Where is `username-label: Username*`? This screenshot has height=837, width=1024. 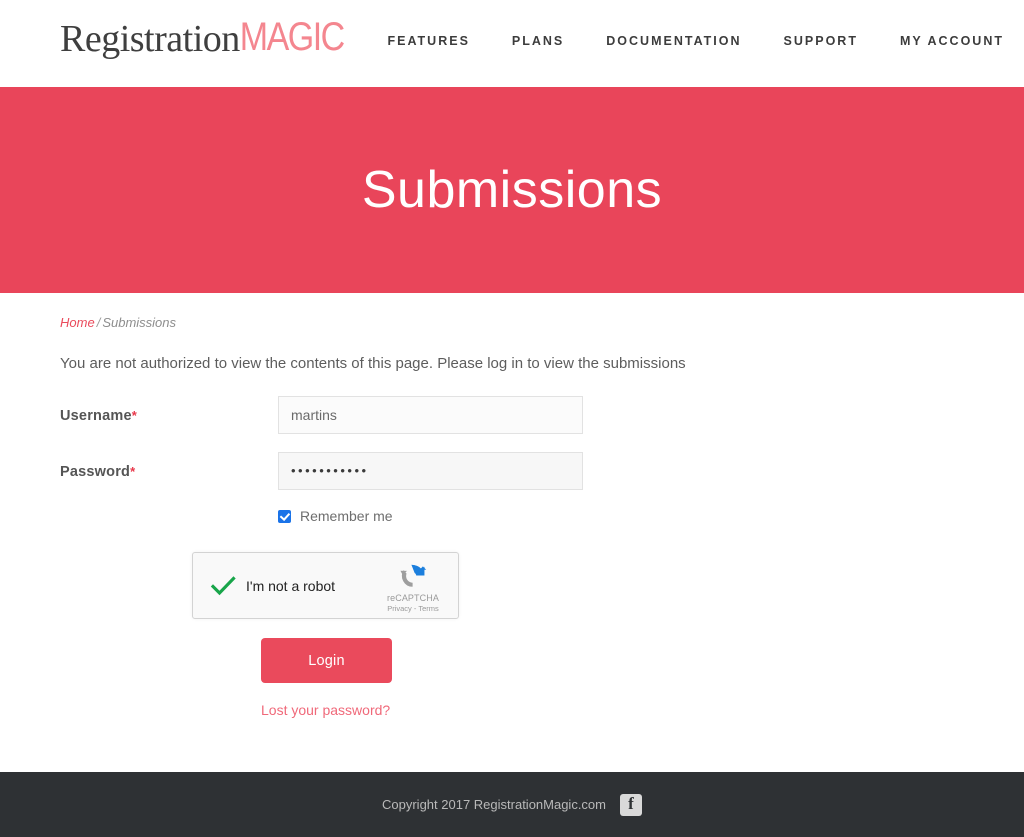
username-label: Username* is located at coordinates (169, 410).